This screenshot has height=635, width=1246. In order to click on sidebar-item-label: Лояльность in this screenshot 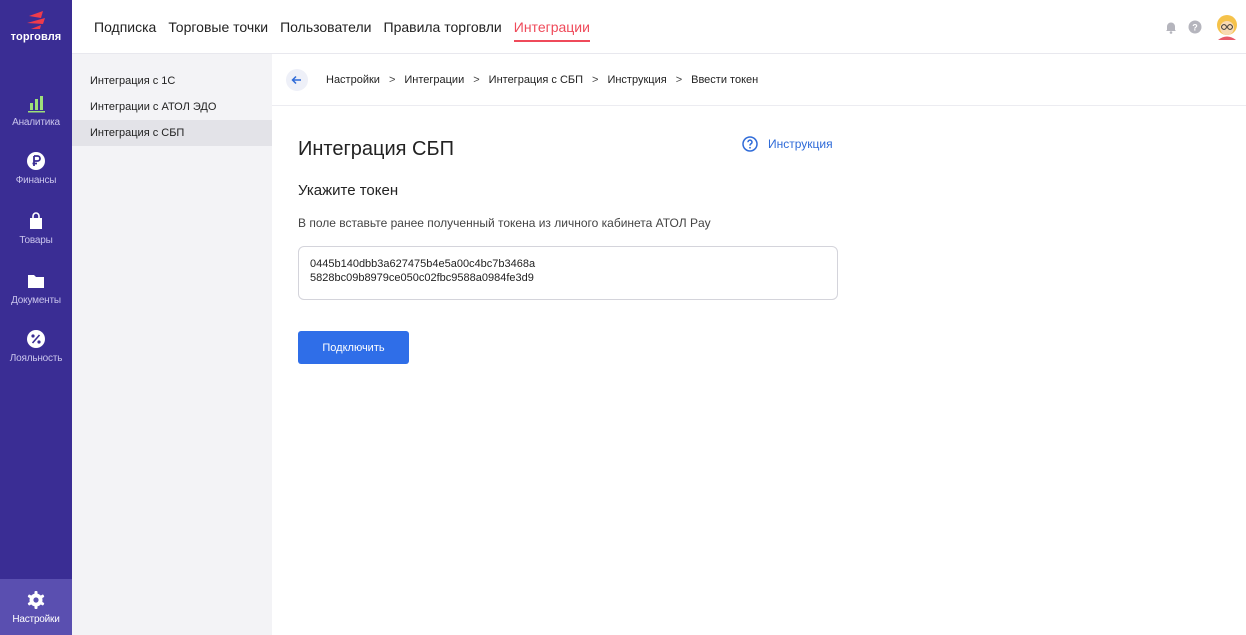, I will do `click(36, 358)`.